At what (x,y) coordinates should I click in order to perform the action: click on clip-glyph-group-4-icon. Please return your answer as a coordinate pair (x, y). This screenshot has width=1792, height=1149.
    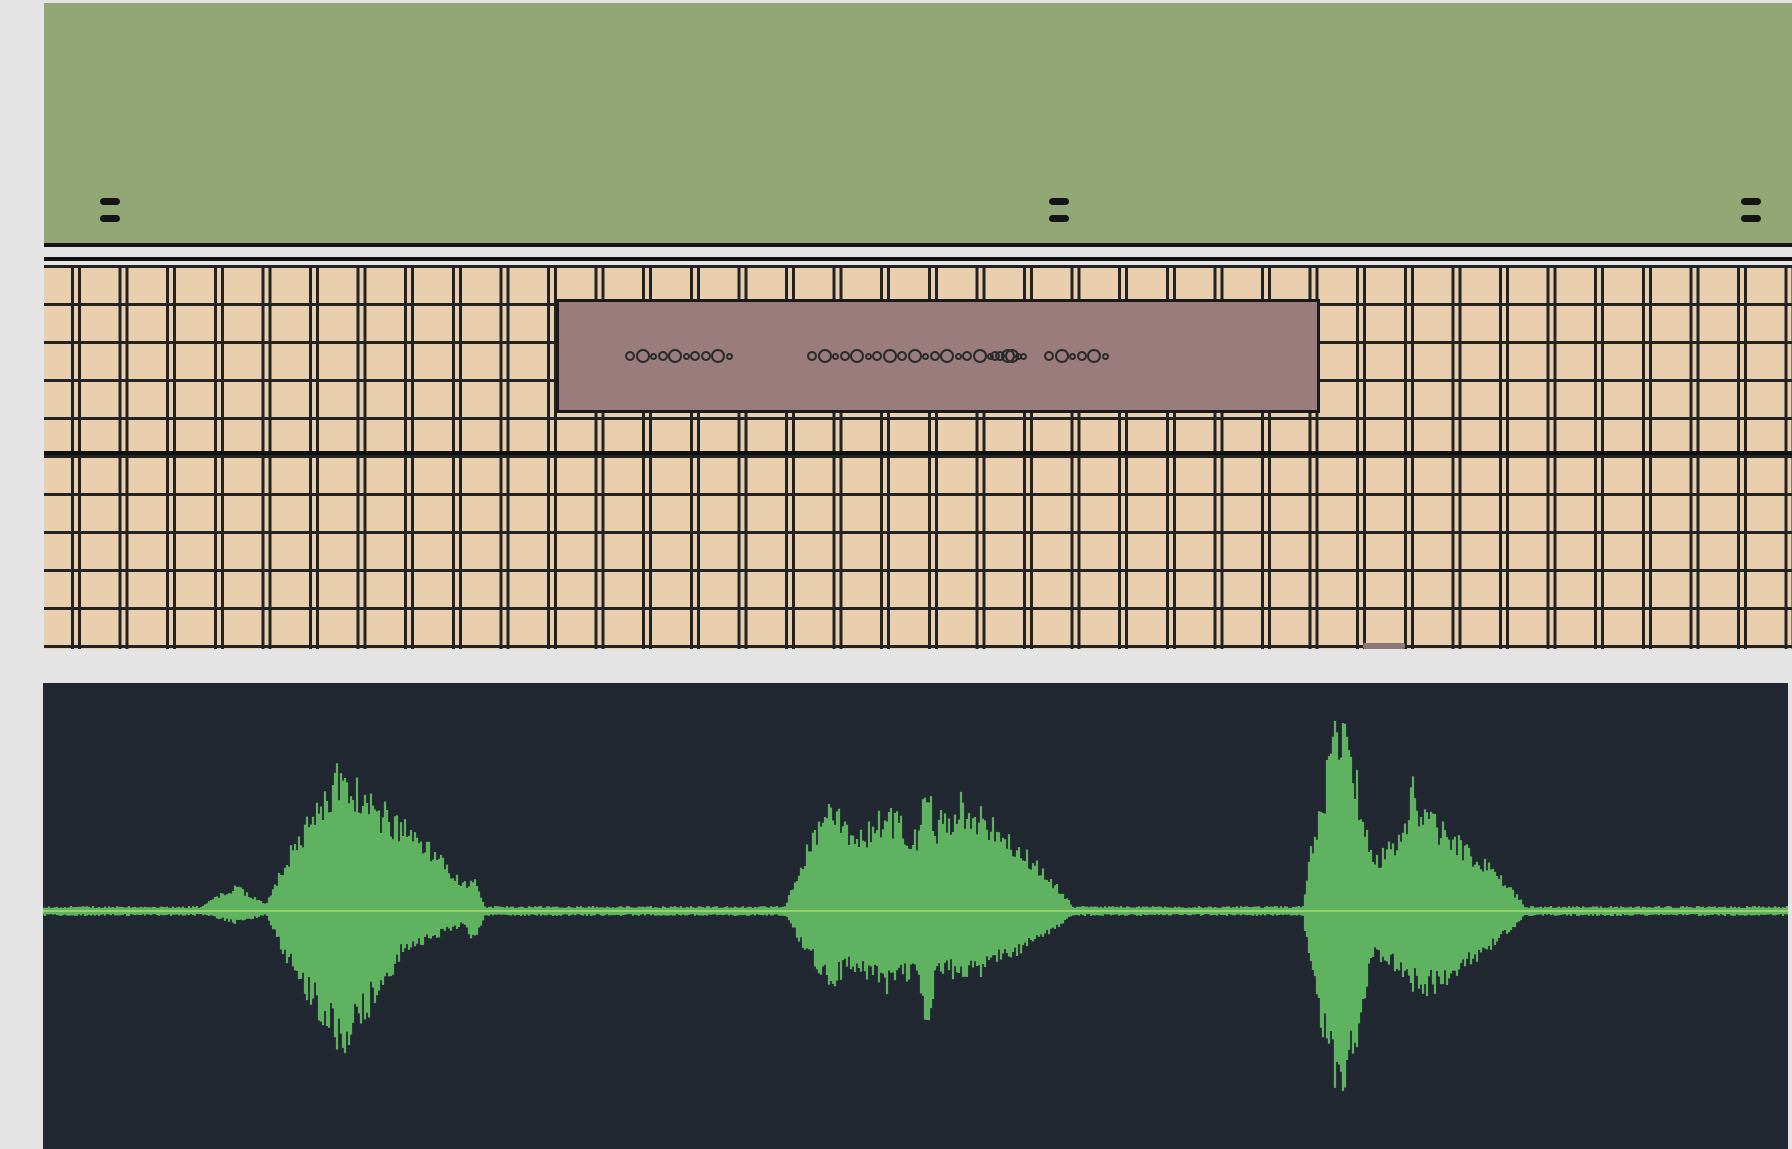
    Looking at the image, I should click on (1076, 356).